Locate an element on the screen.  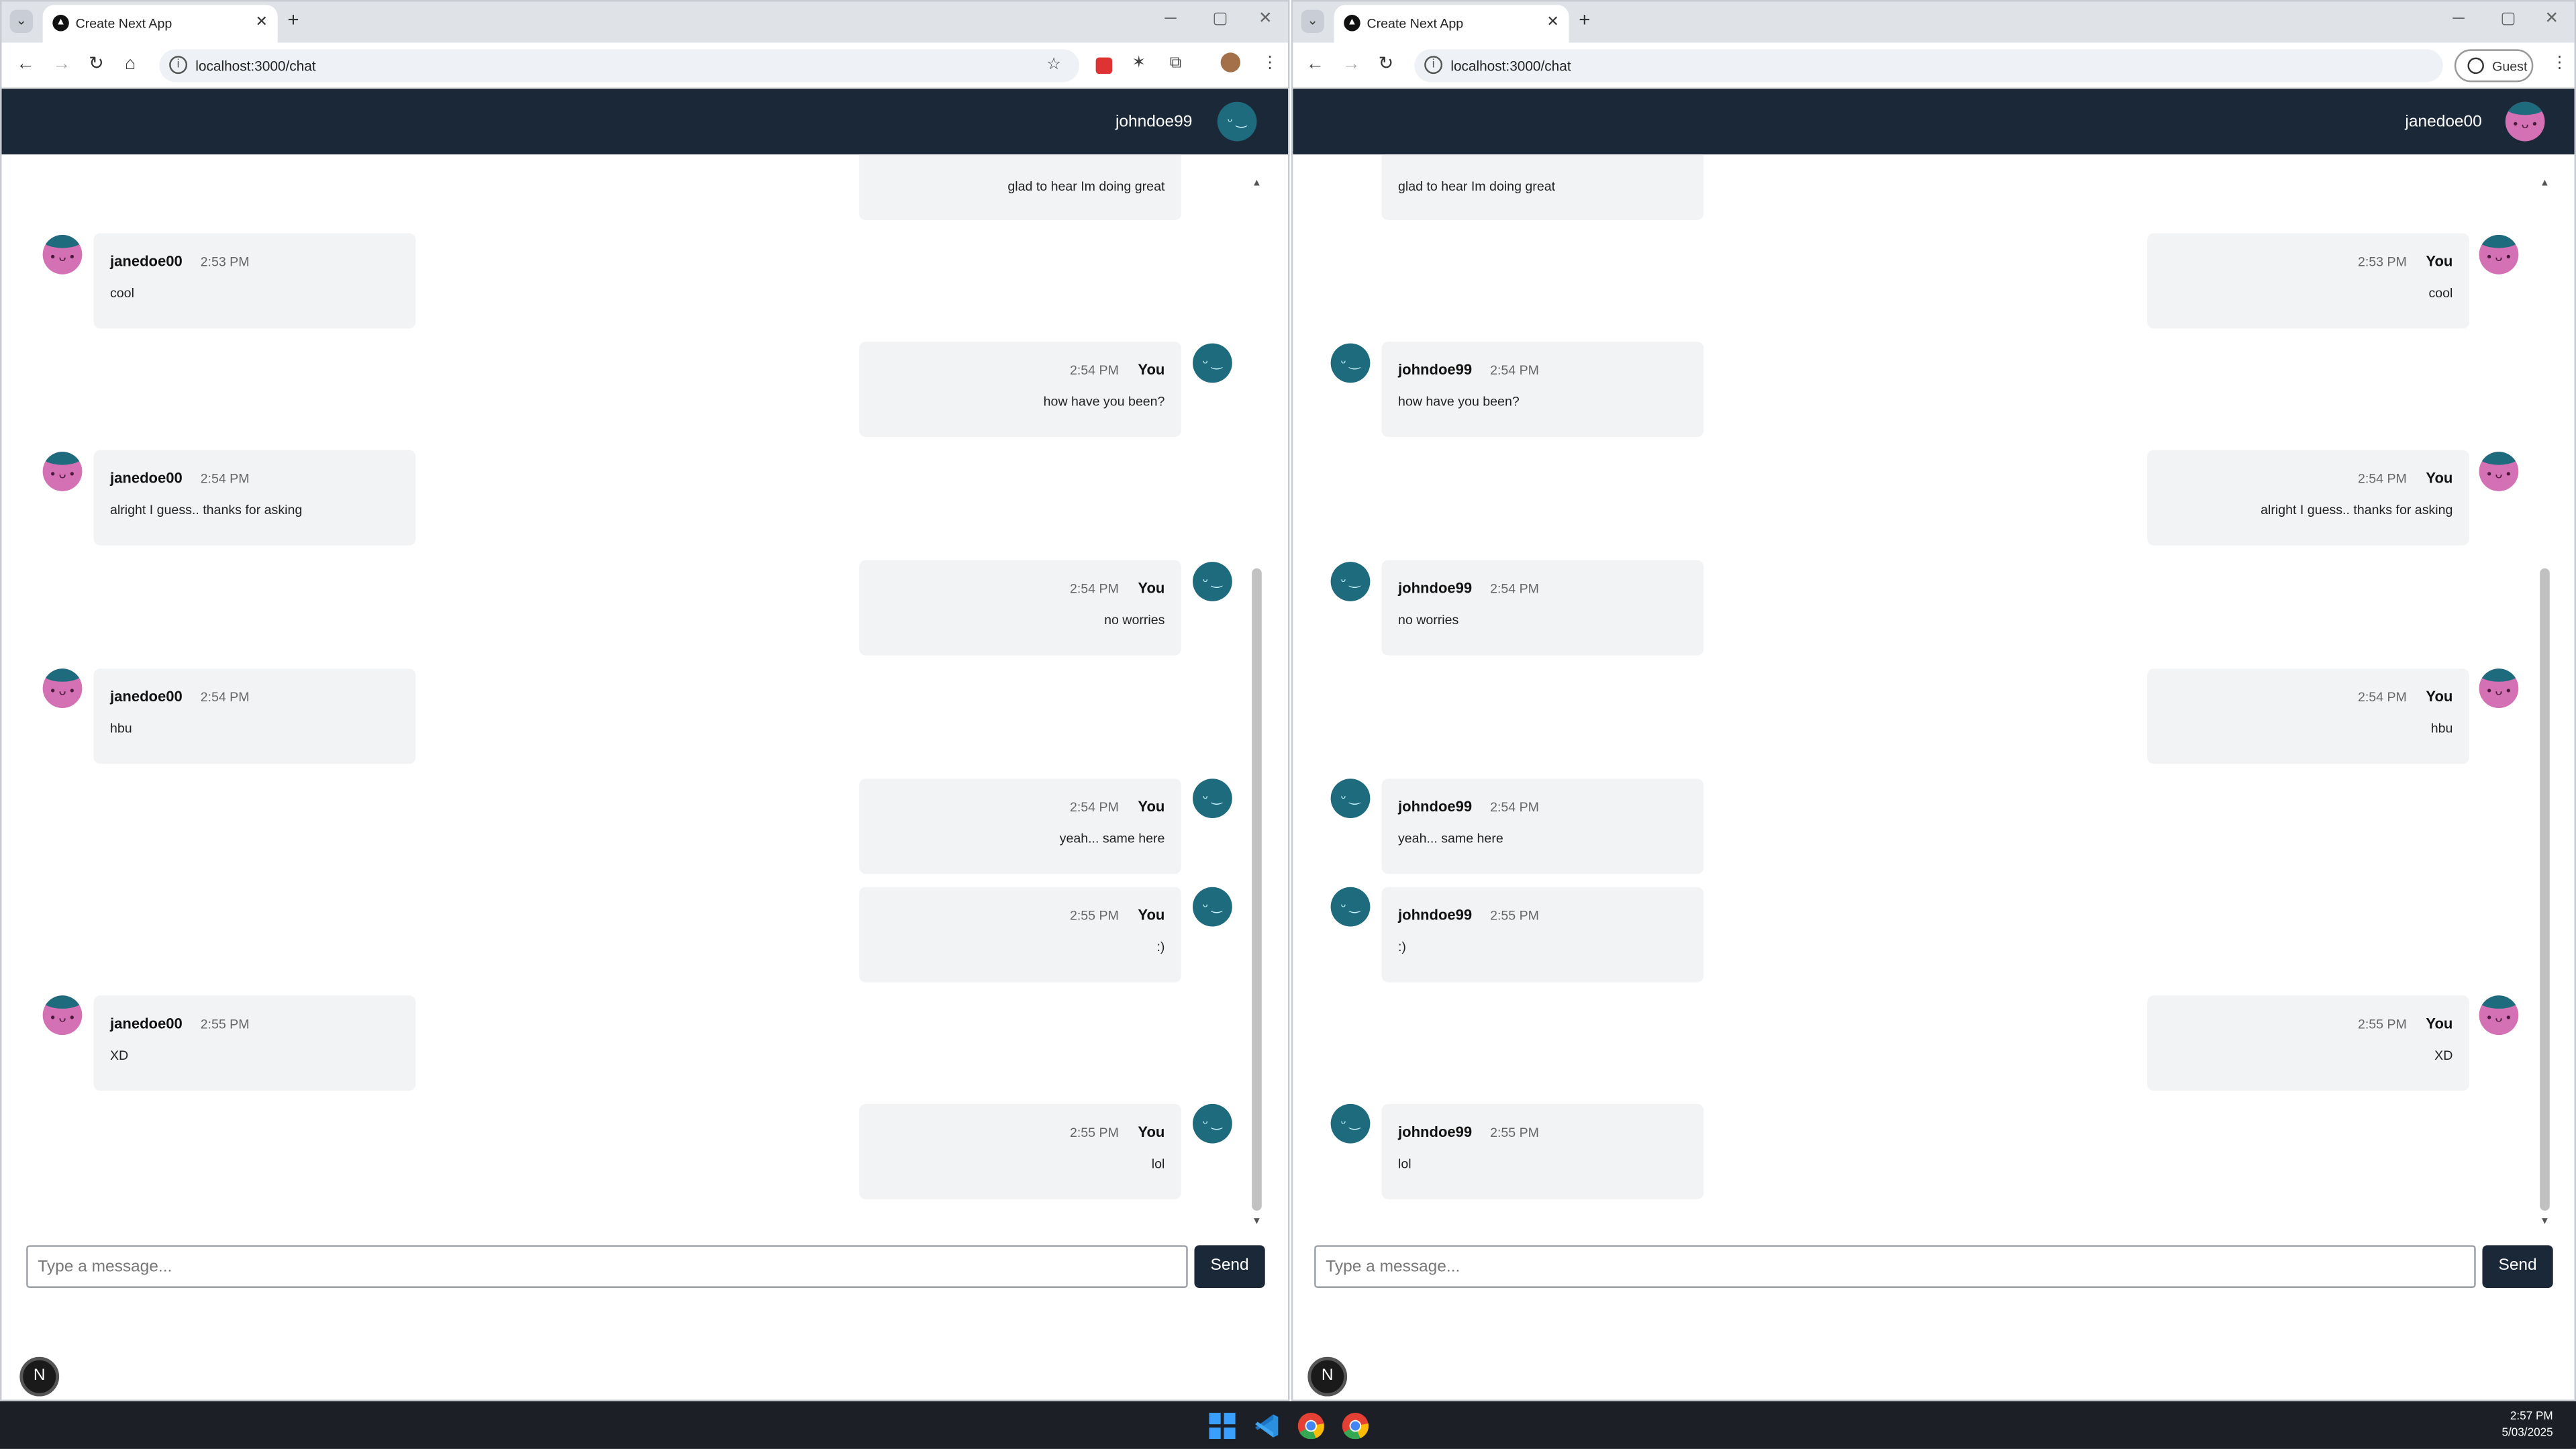
user-avatar: • ᴗ • is located at coordinates (2525, 121).